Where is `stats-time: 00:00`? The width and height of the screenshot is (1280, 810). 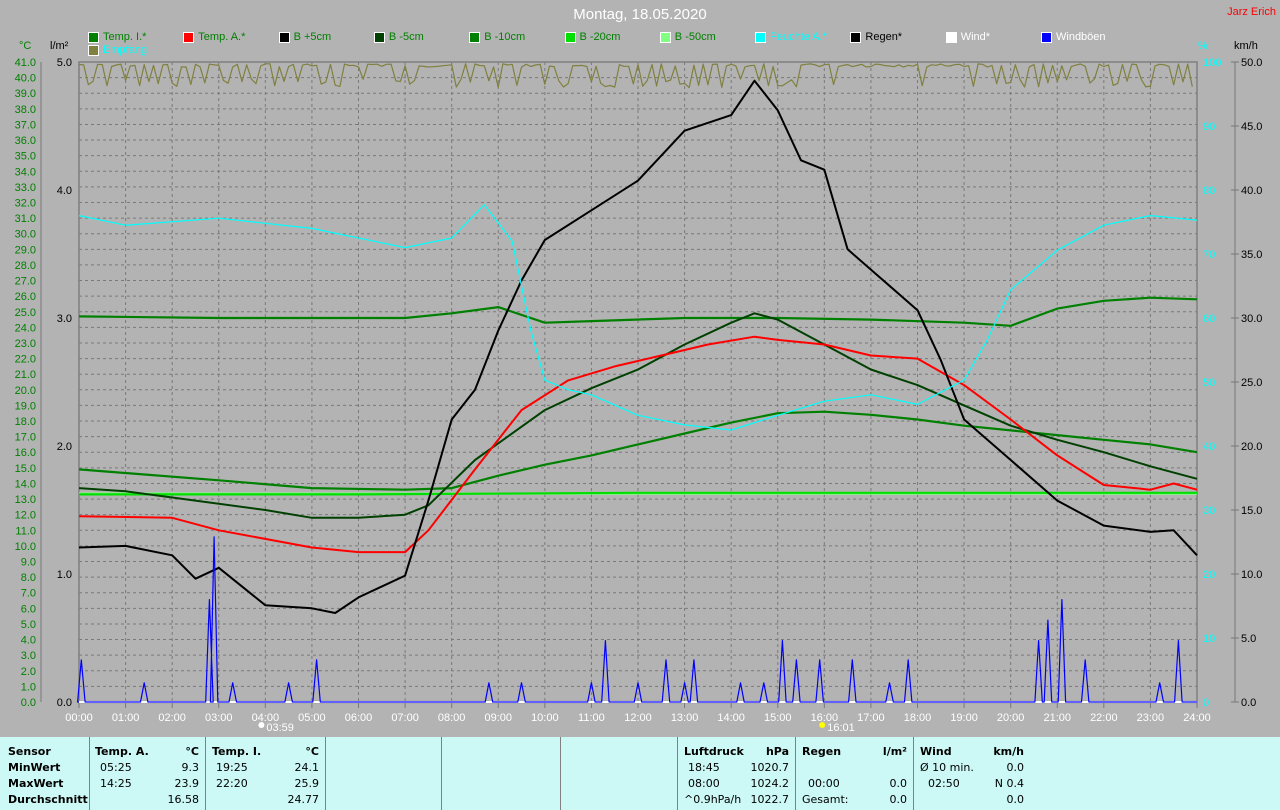
stats-time: 00:00 is located at coordinates (824, 783).